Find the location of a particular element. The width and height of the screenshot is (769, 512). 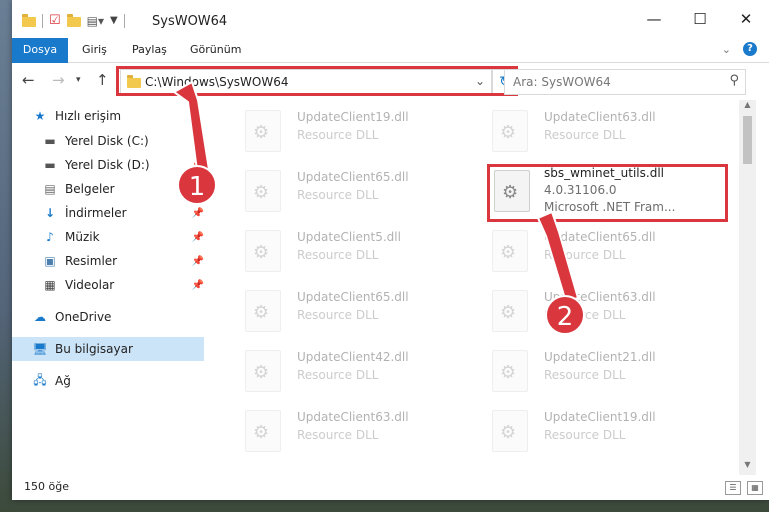

new-folder-icon is located at coordinates (73, 20).